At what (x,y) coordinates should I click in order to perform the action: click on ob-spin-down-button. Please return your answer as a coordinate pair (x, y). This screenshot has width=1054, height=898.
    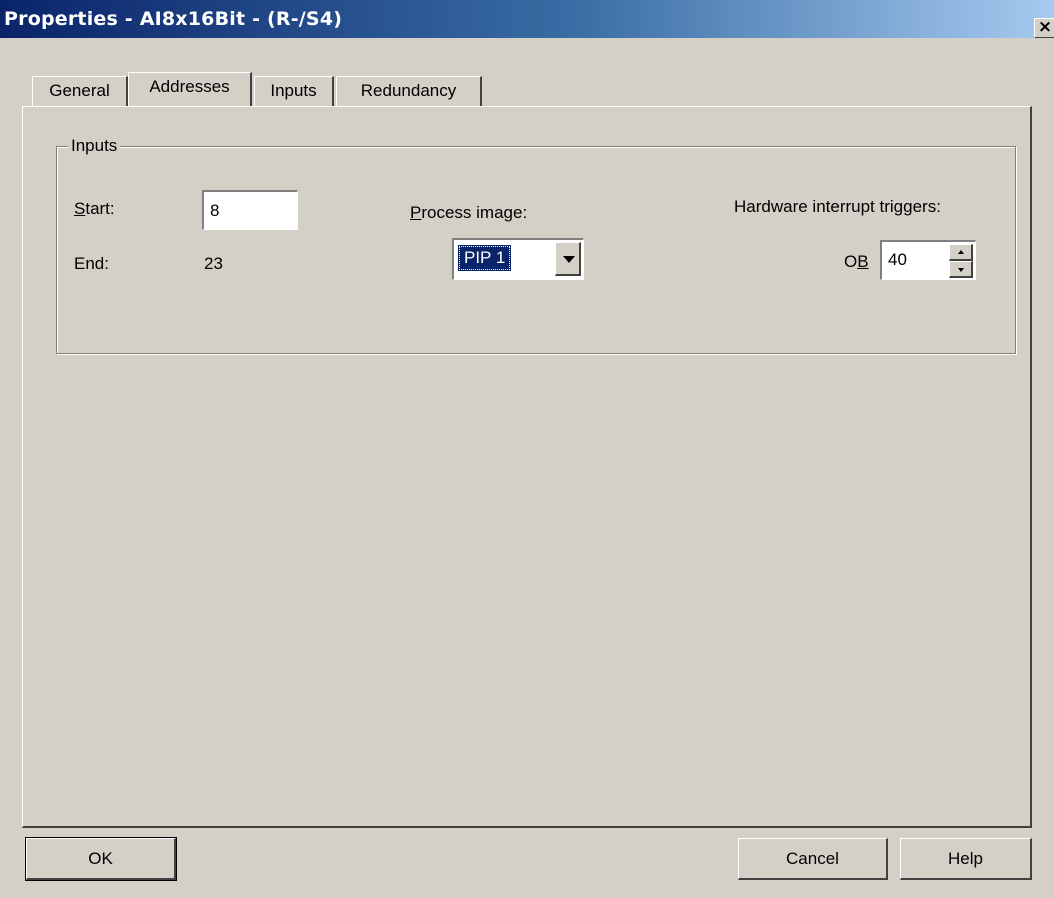
    Looking at the image, I should click on (961, 269).